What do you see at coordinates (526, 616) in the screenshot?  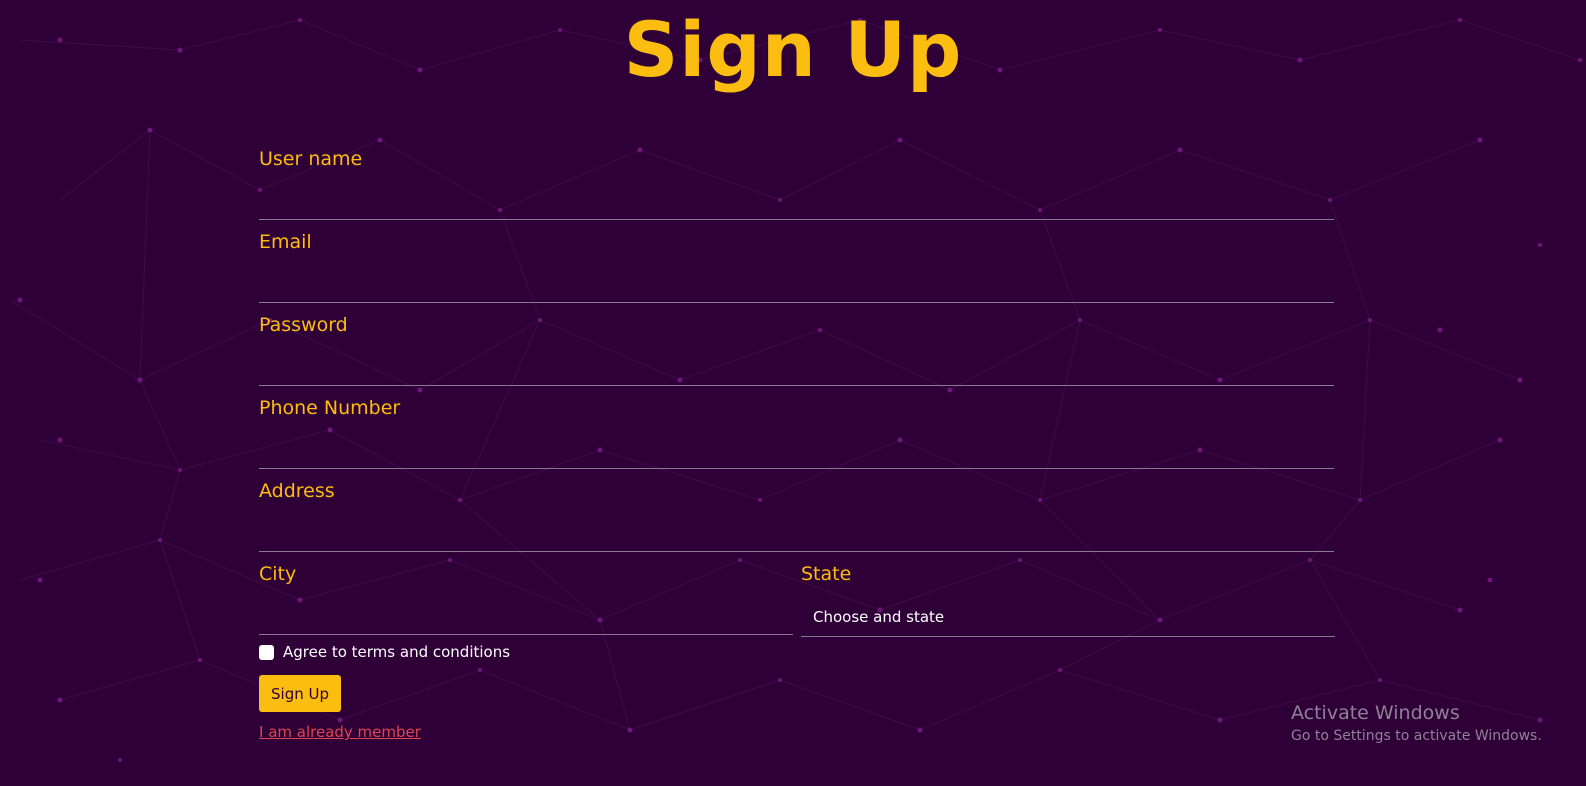 I see `city-input` at bounding box center [526, 616].